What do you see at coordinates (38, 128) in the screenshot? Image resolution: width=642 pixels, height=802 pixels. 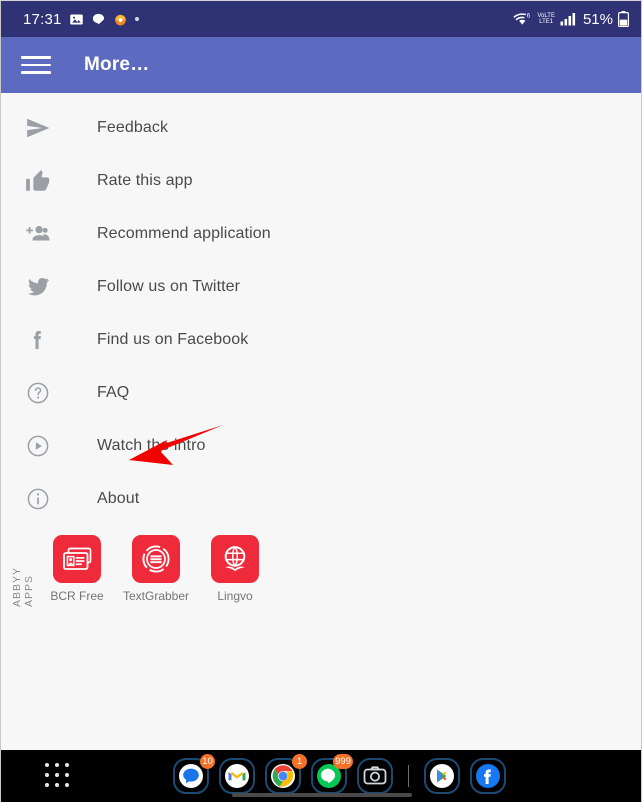 I see `send-icon` at bounding box center [38, 128].